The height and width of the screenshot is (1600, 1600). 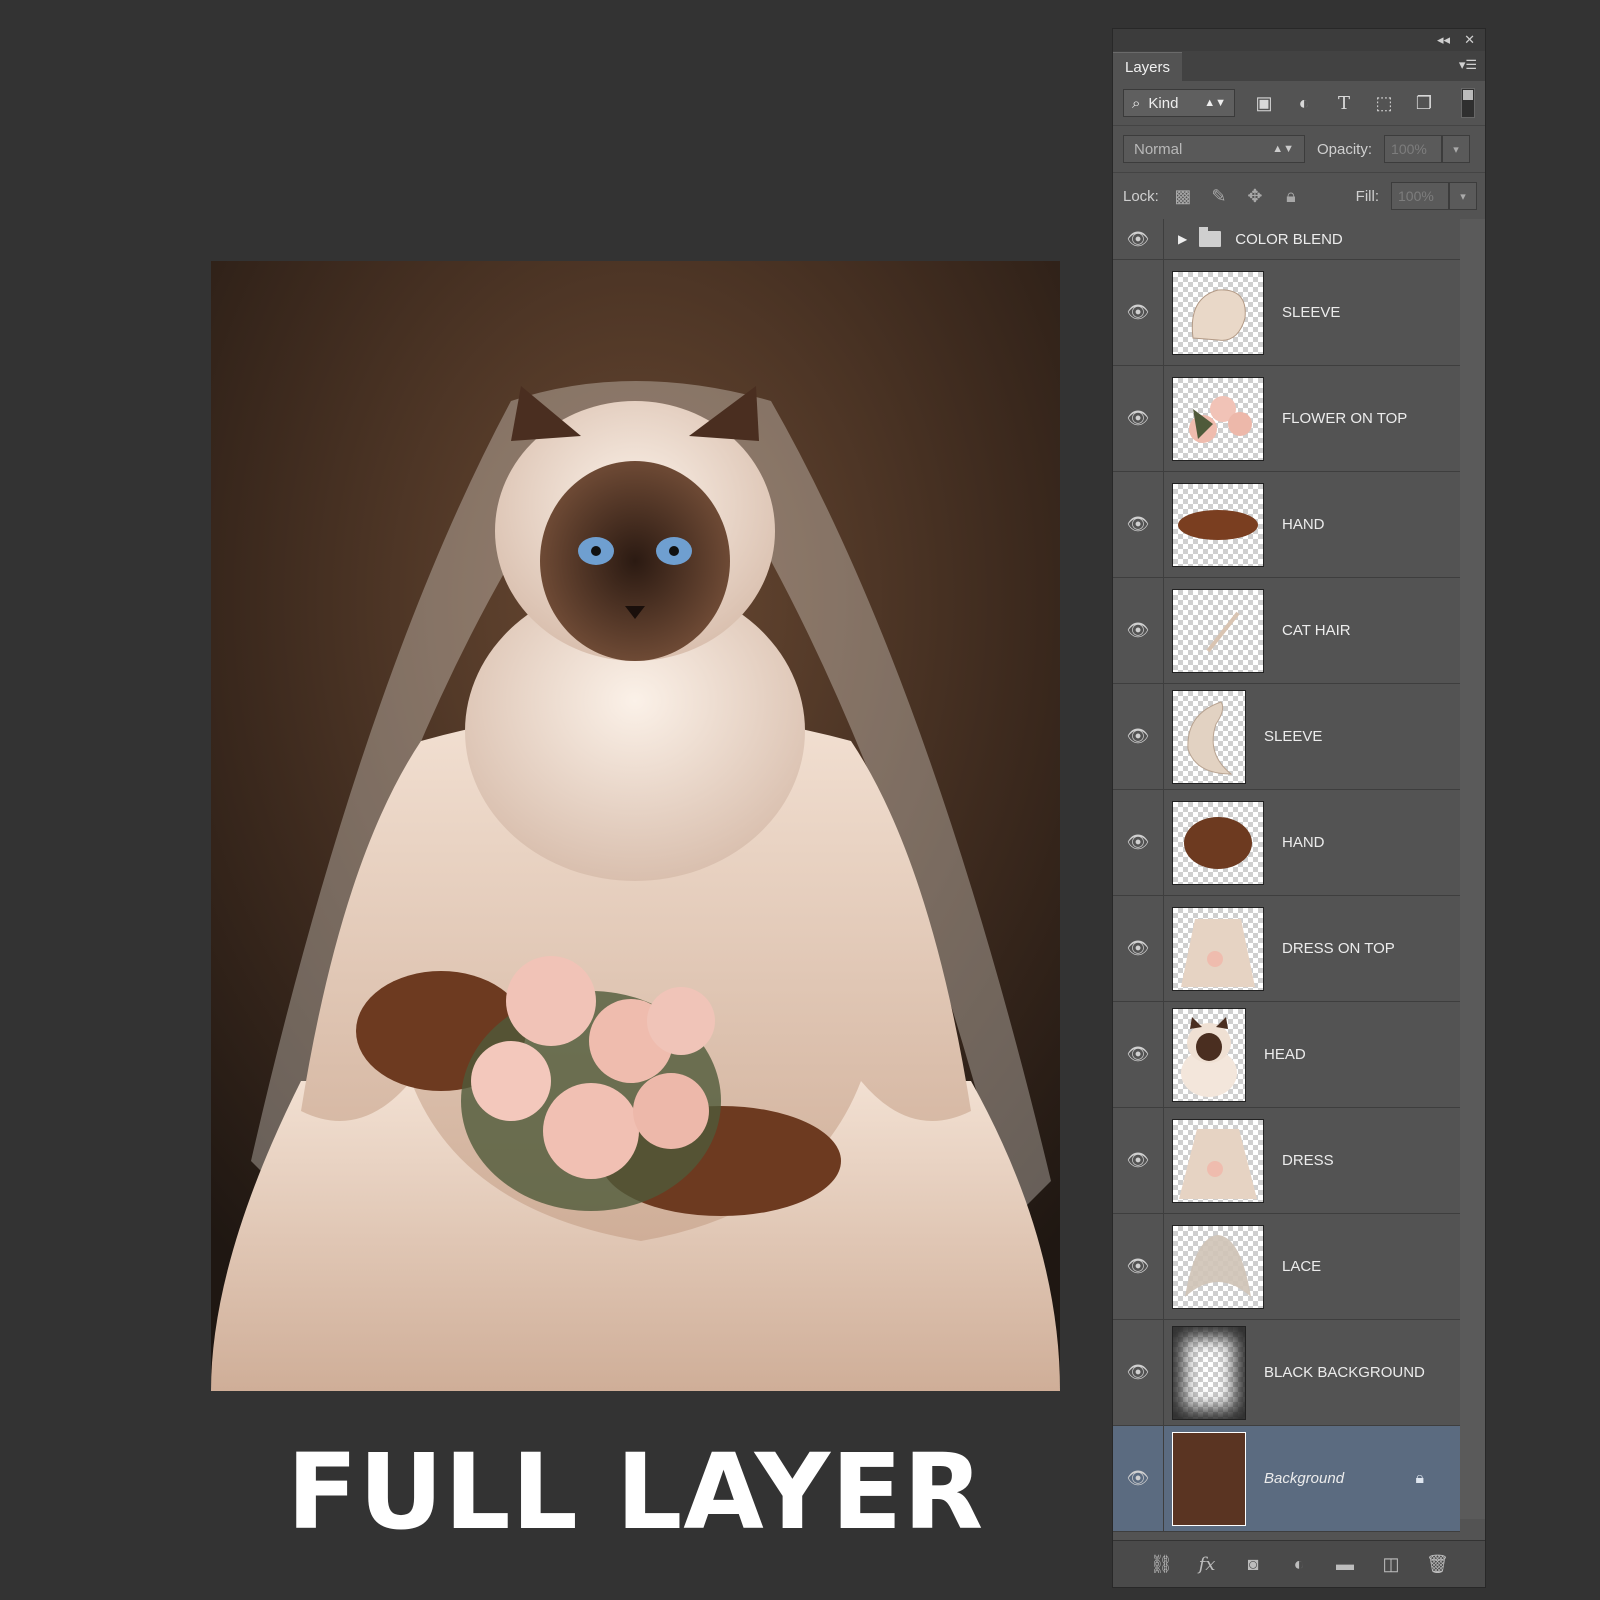 I want to click on close-icon: ✕, so click(x=1469, y=40).